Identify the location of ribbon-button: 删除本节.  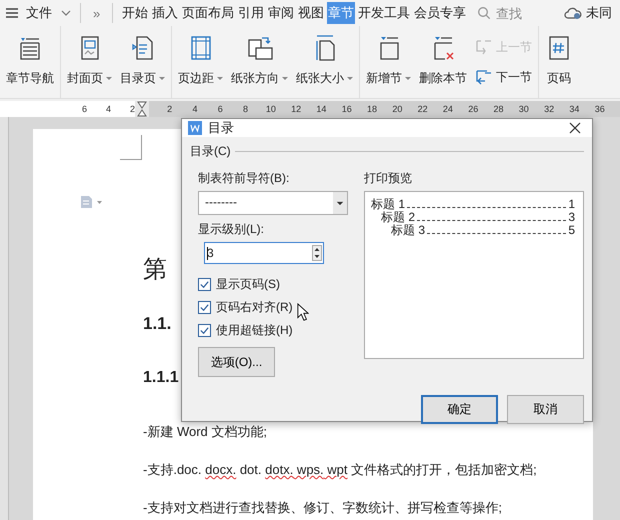
(443, 62).